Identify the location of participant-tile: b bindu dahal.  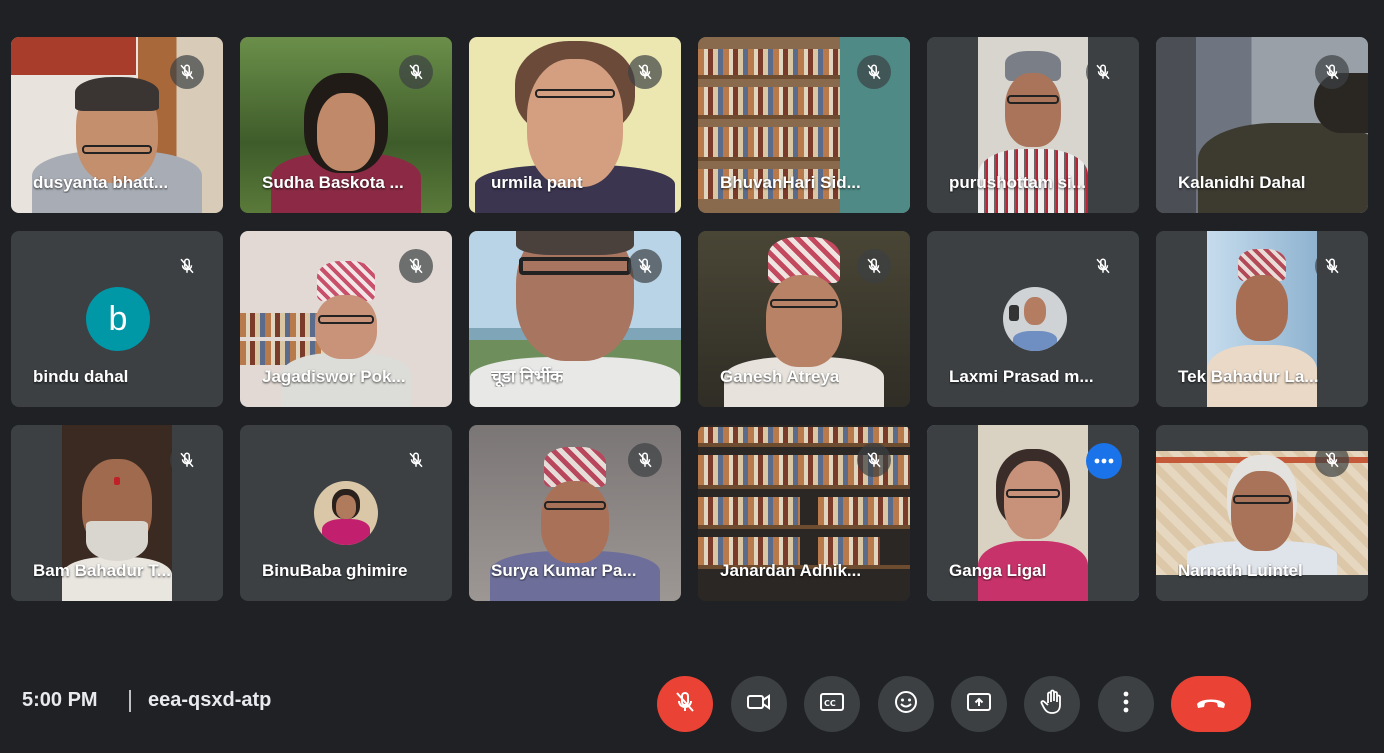
(117, 319).